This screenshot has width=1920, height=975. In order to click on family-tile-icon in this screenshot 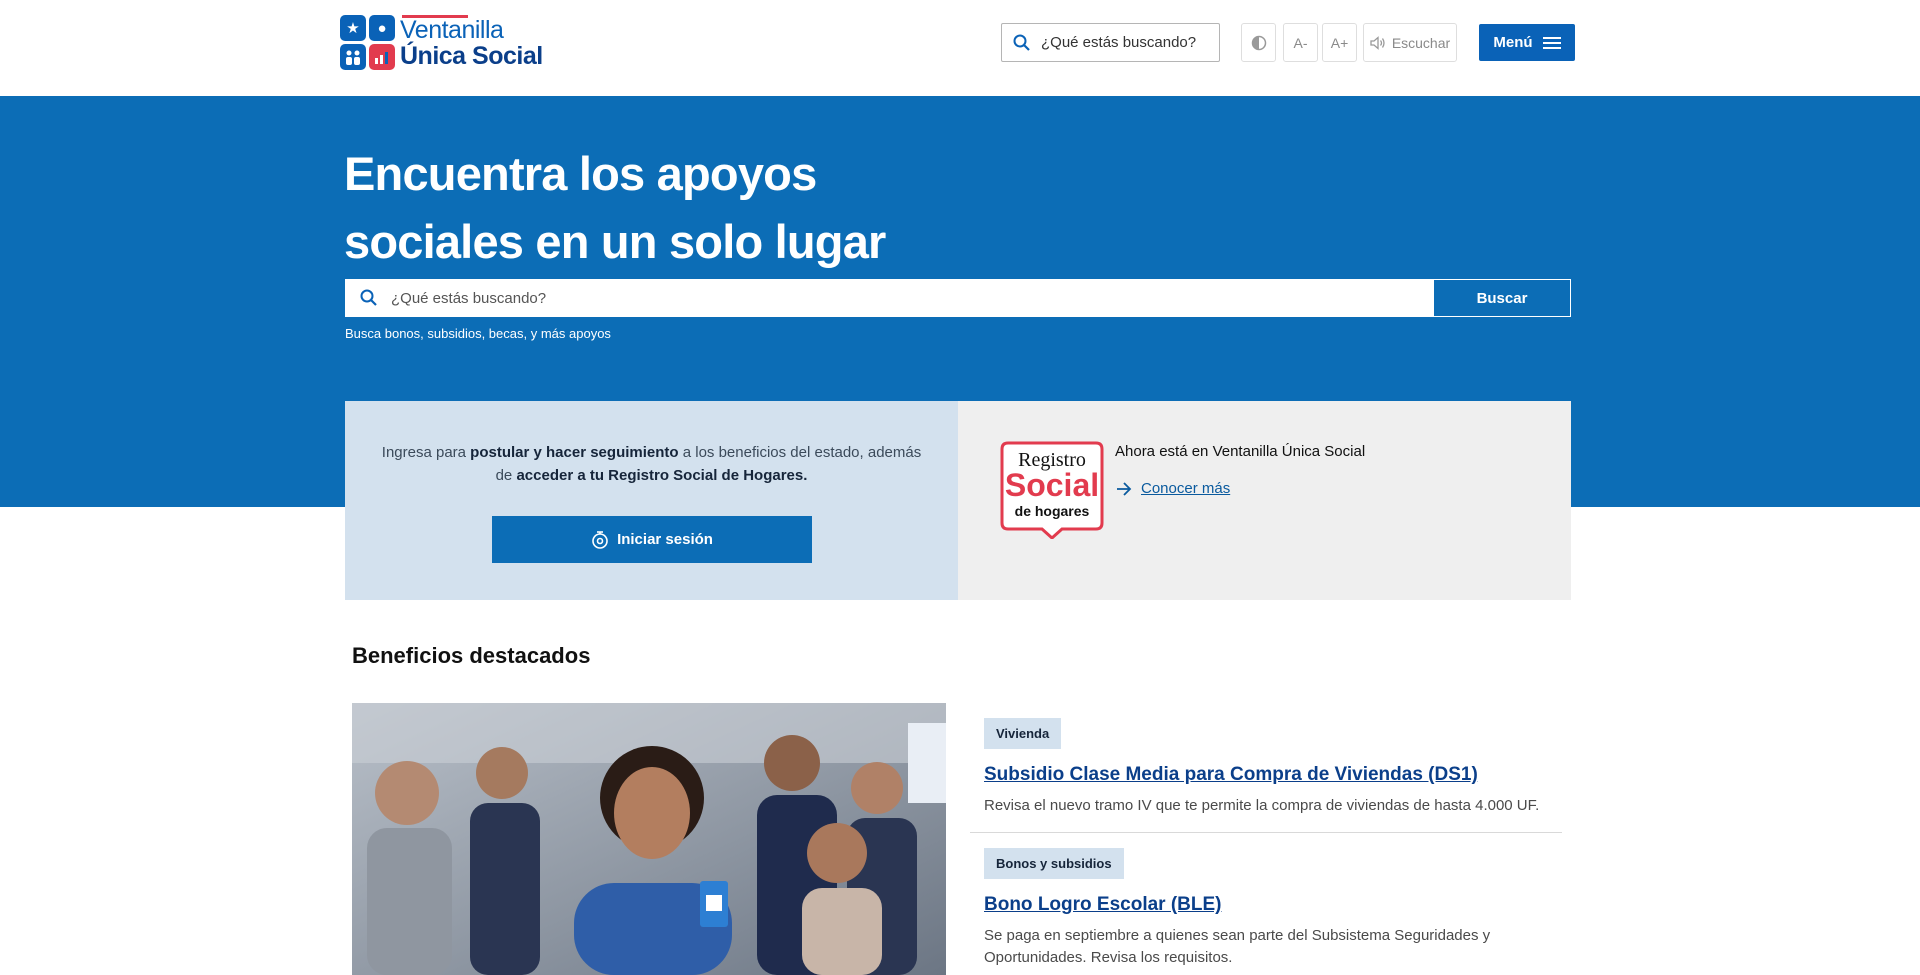, I will do `click(353, 57)`.